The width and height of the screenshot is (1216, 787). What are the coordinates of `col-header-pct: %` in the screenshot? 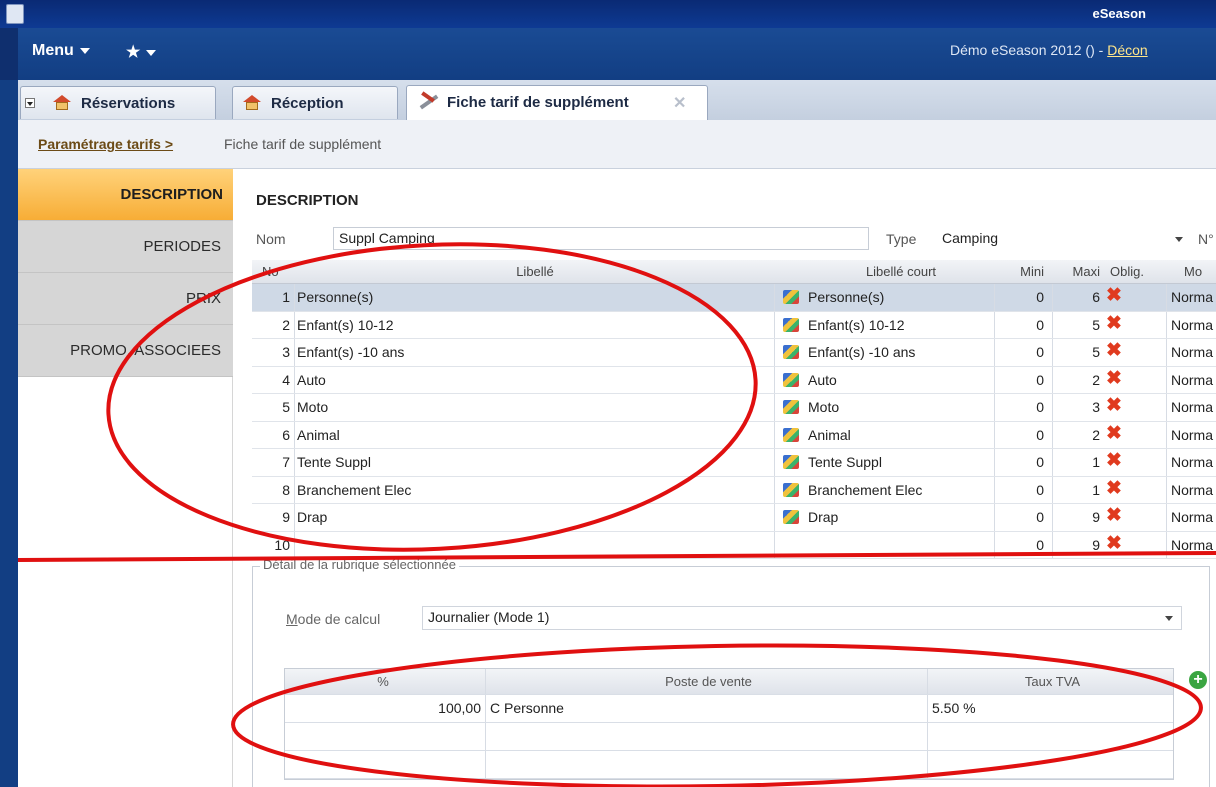 It's located at (385, 681).